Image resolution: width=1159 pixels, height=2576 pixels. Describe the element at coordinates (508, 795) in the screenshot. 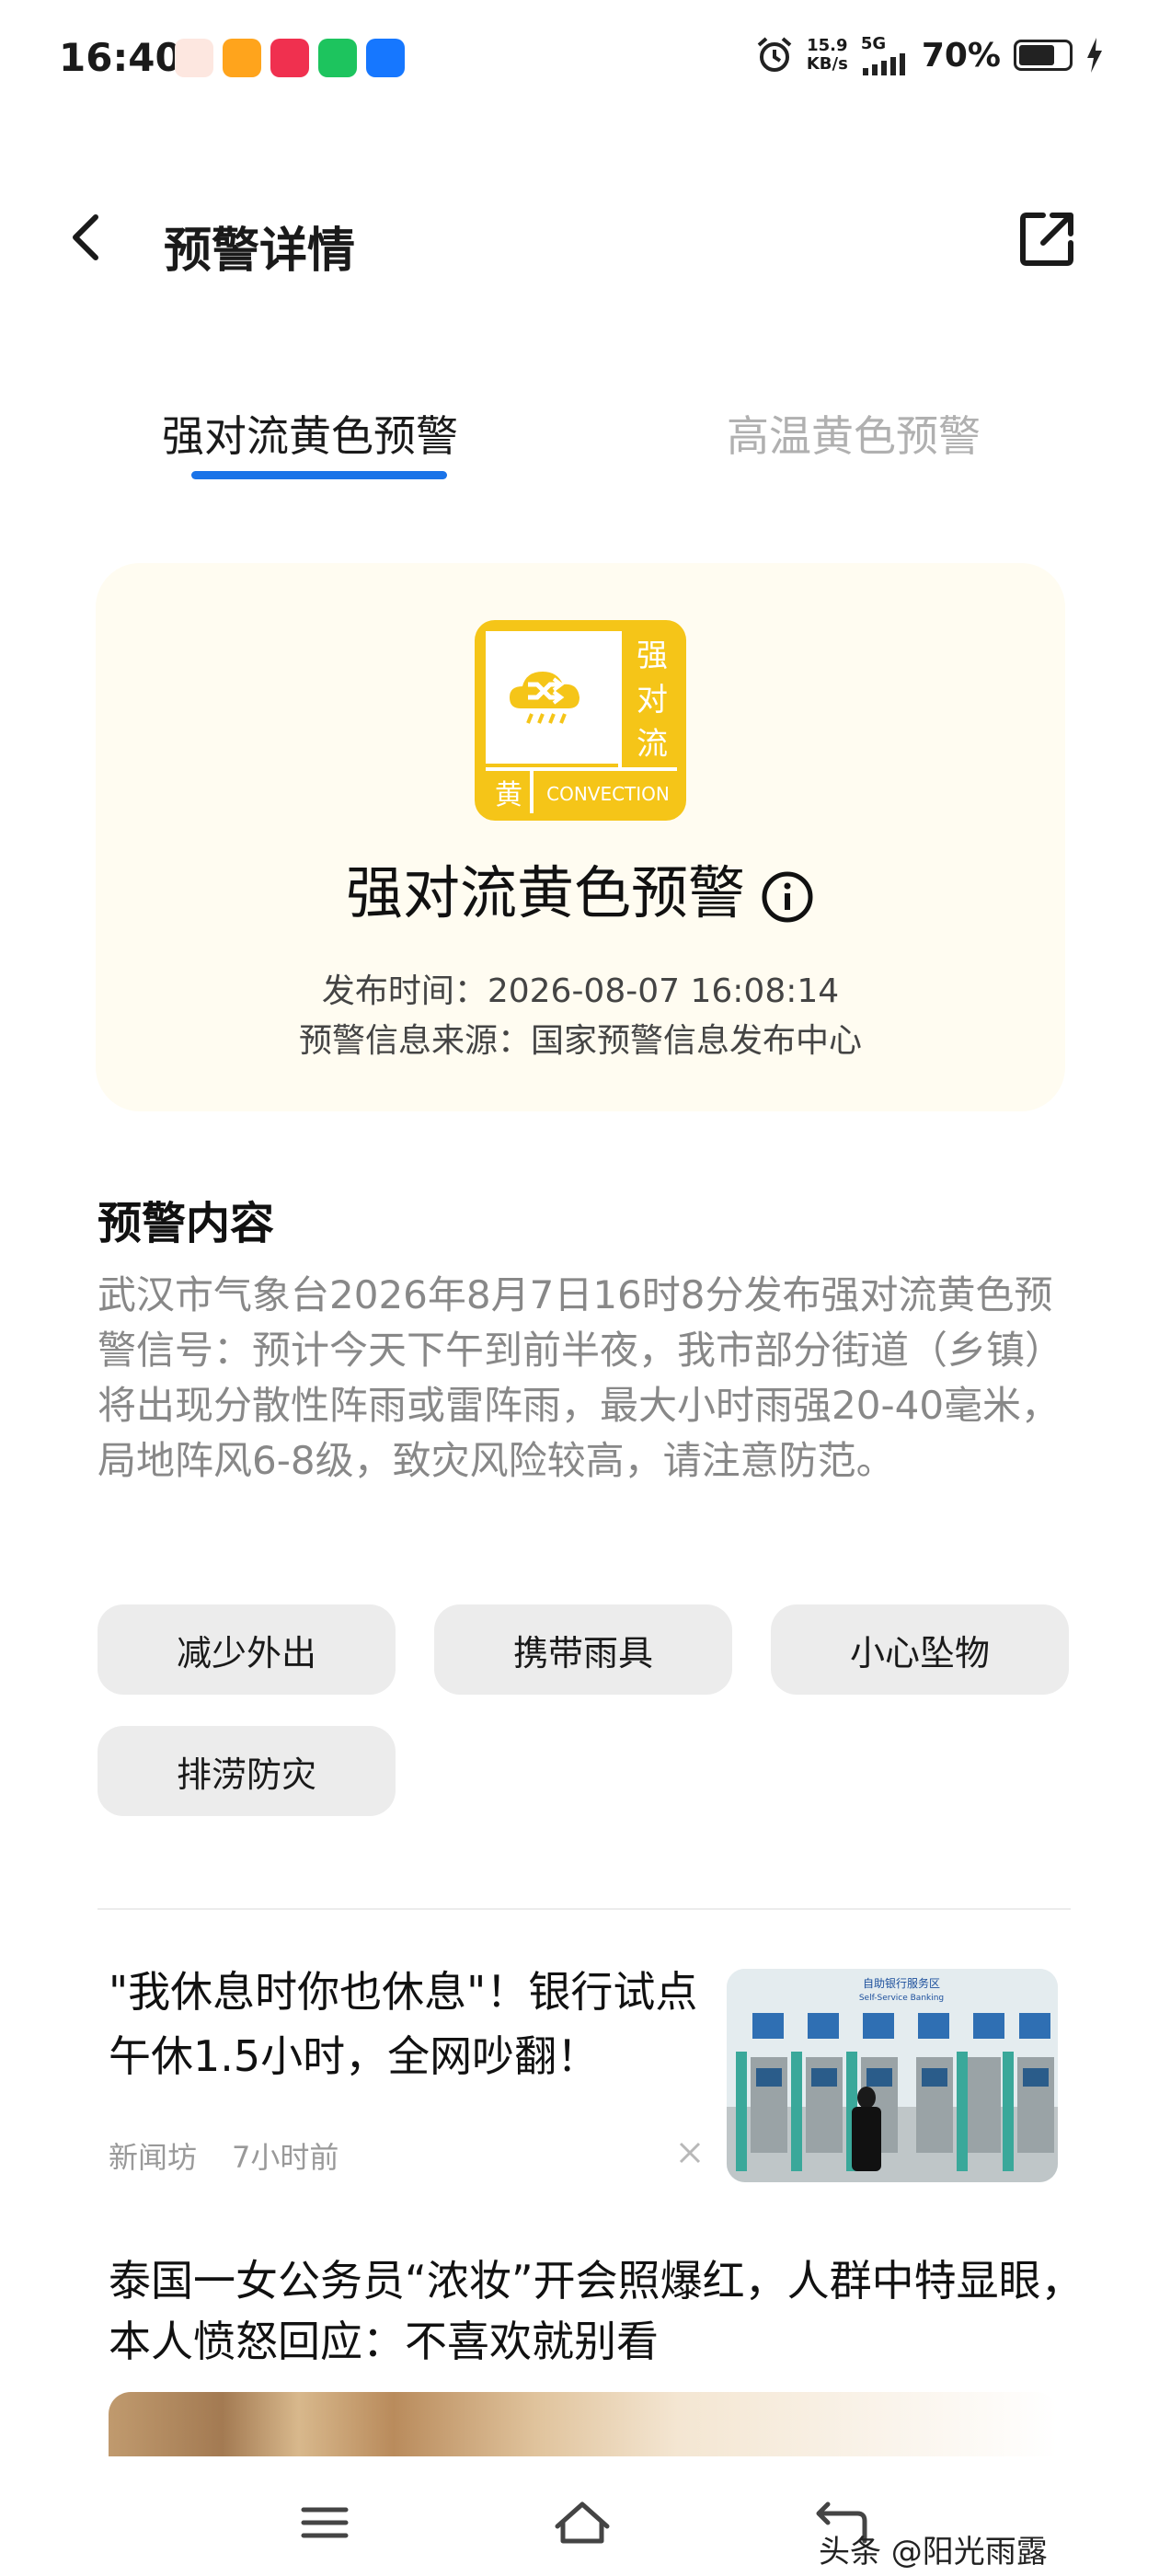

I see `icon-level: 黄` at that location.